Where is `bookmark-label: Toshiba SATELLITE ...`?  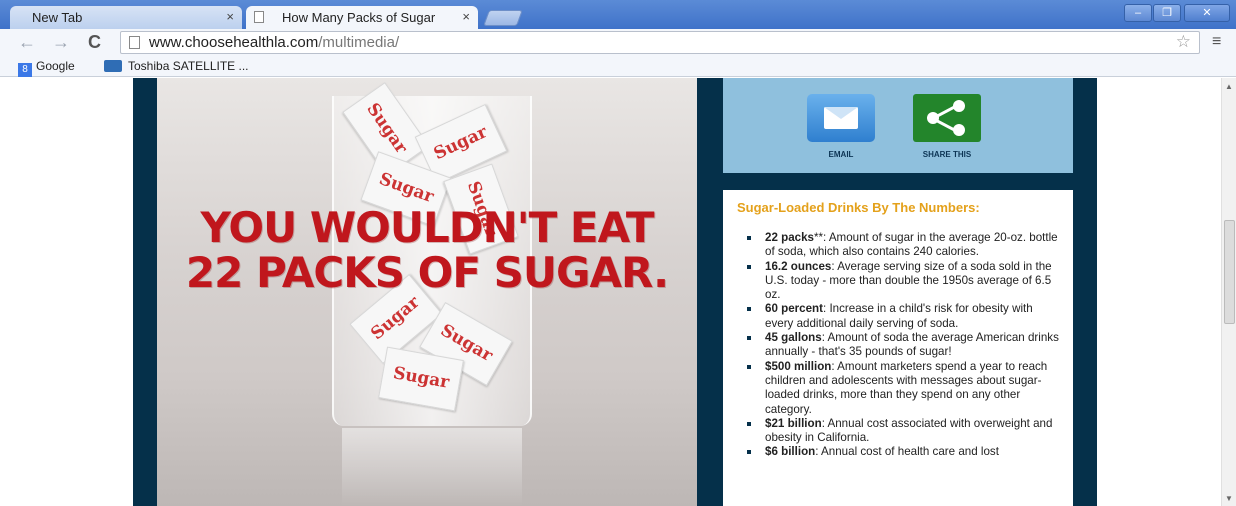
bookmark-label: Toshiba SATELLITE ... is located at coordinates (188, 66).